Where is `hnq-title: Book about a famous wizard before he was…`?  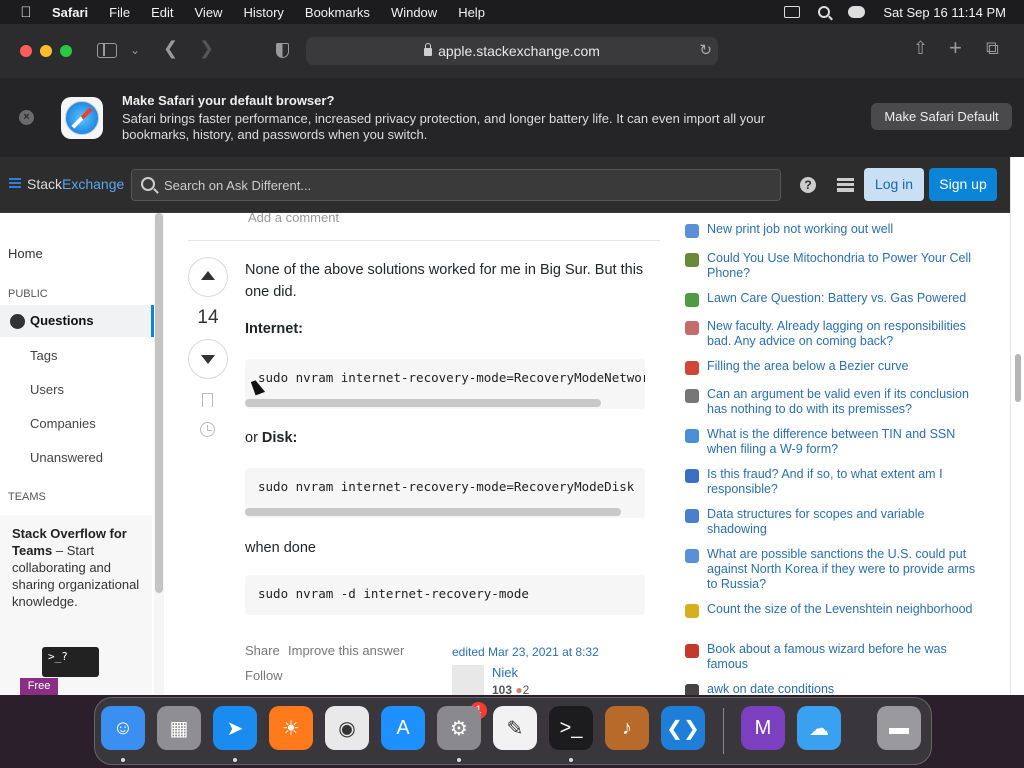 hnq-title: Book about a famous wizard before he was… is located at coordinates (842, 657).